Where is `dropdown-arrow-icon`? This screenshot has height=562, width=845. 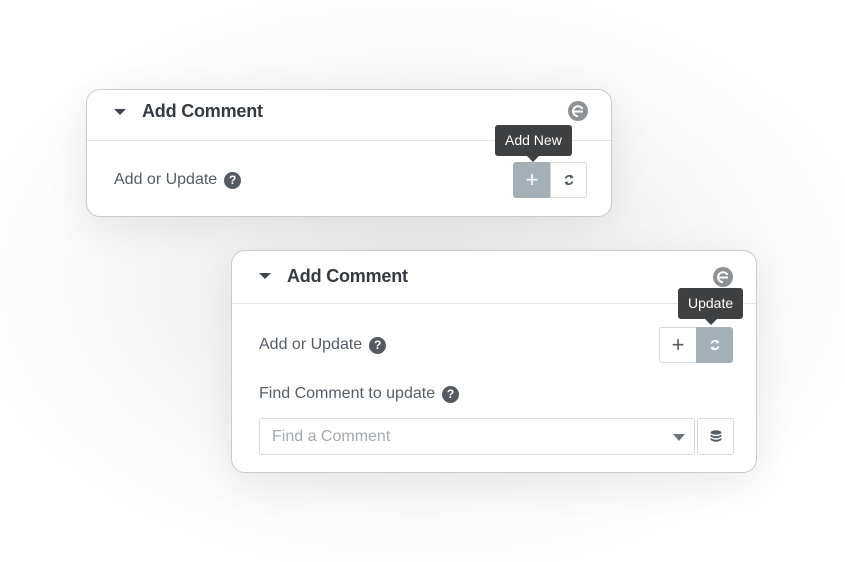 dropdown-arrow-icon is located at coordinates (679, 437).